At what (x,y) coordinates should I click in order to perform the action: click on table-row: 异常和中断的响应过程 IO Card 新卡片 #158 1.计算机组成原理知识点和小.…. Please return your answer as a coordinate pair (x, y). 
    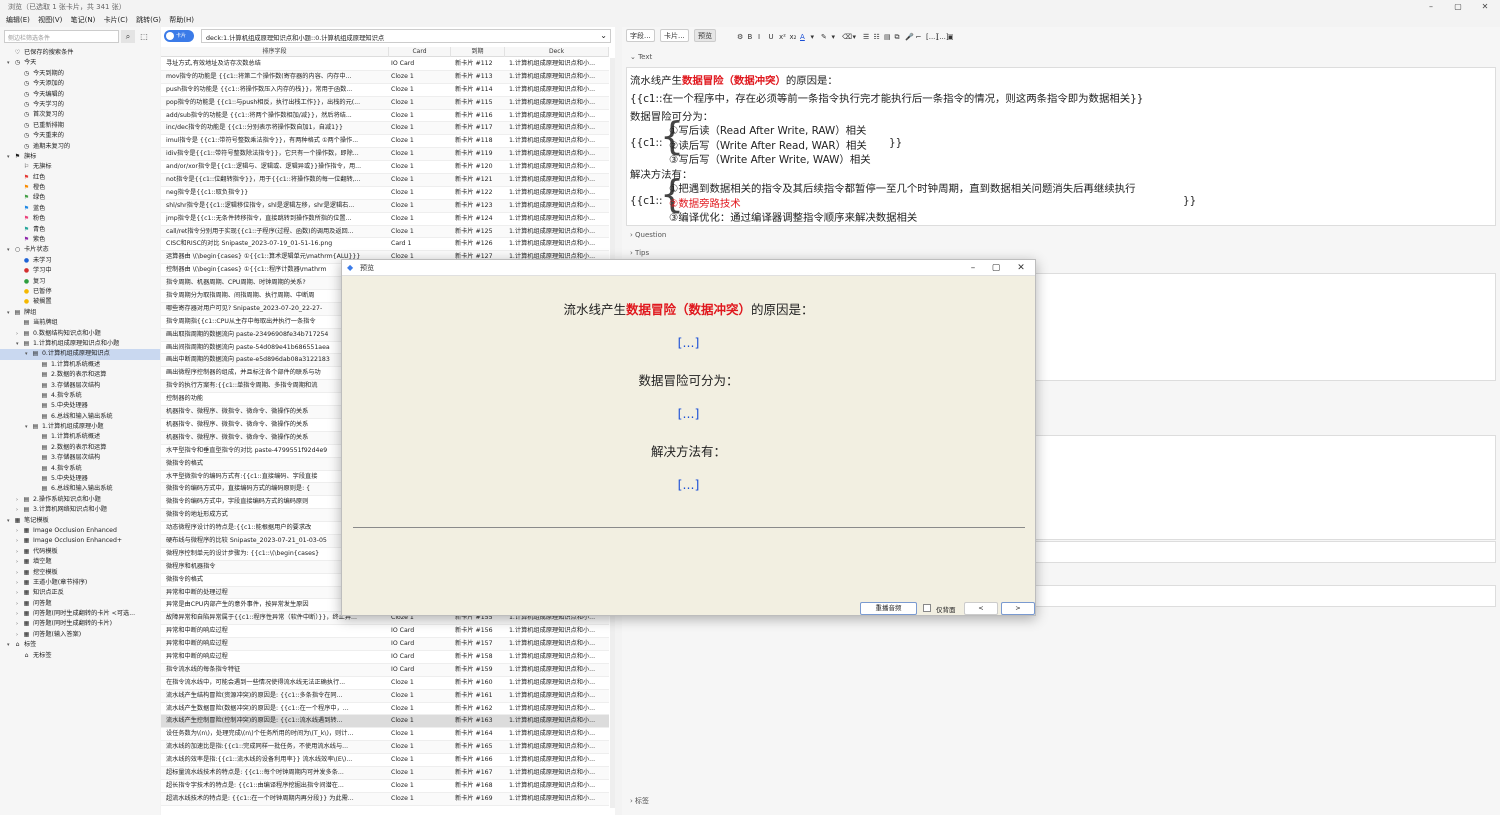
    Looking at the image, I should click on (385, 657).